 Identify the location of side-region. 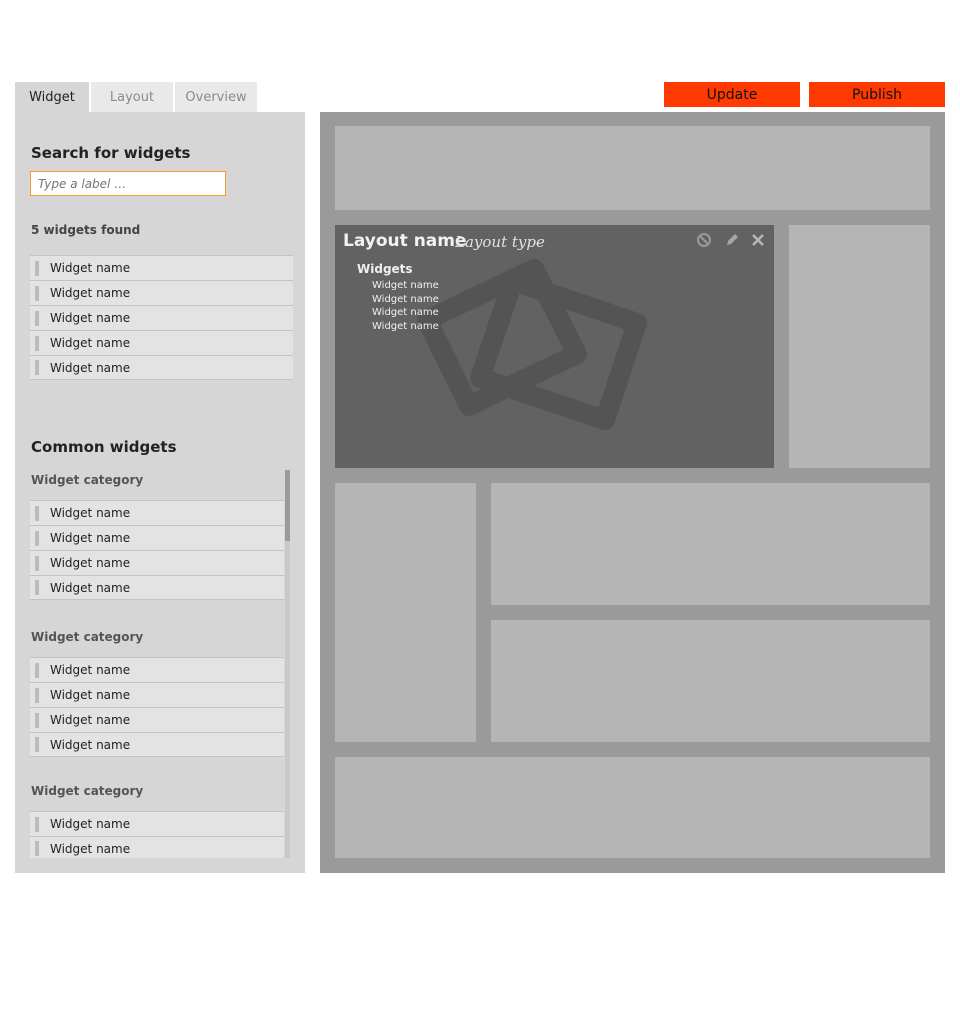
(859, 346).